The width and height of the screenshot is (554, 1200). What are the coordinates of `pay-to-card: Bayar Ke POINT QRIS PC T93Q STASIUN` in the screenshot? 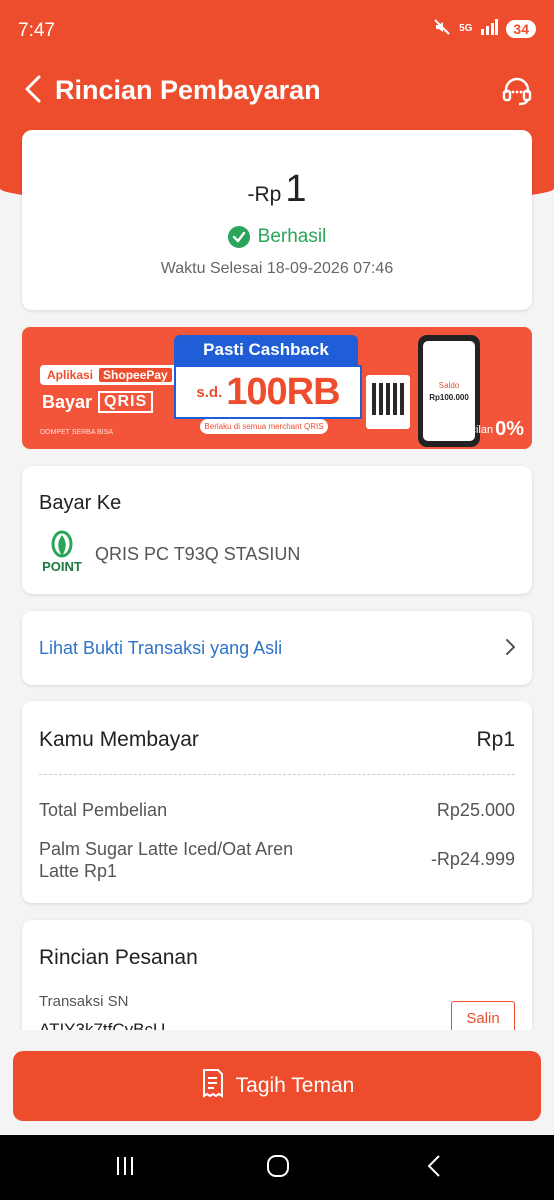 It's located at (277, 530).